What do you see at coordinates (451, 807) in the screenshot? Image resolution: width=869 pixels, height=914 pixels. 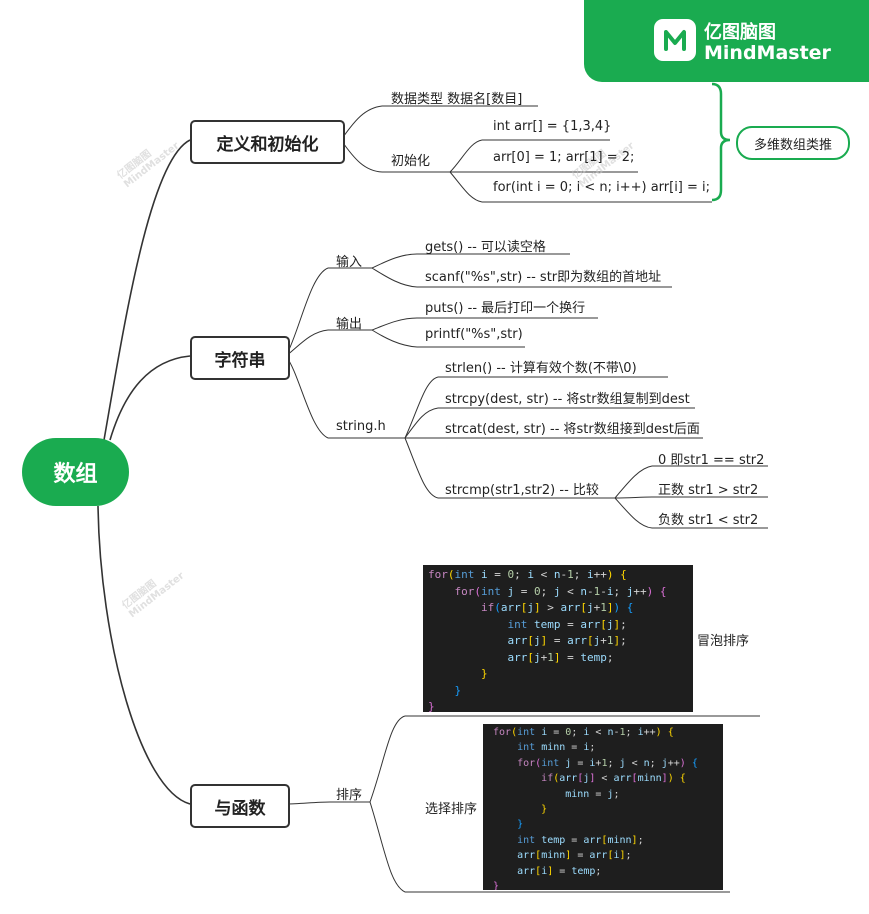 I see `leaf-selection-sort: 选择排序` at bounding box center [451, 807].